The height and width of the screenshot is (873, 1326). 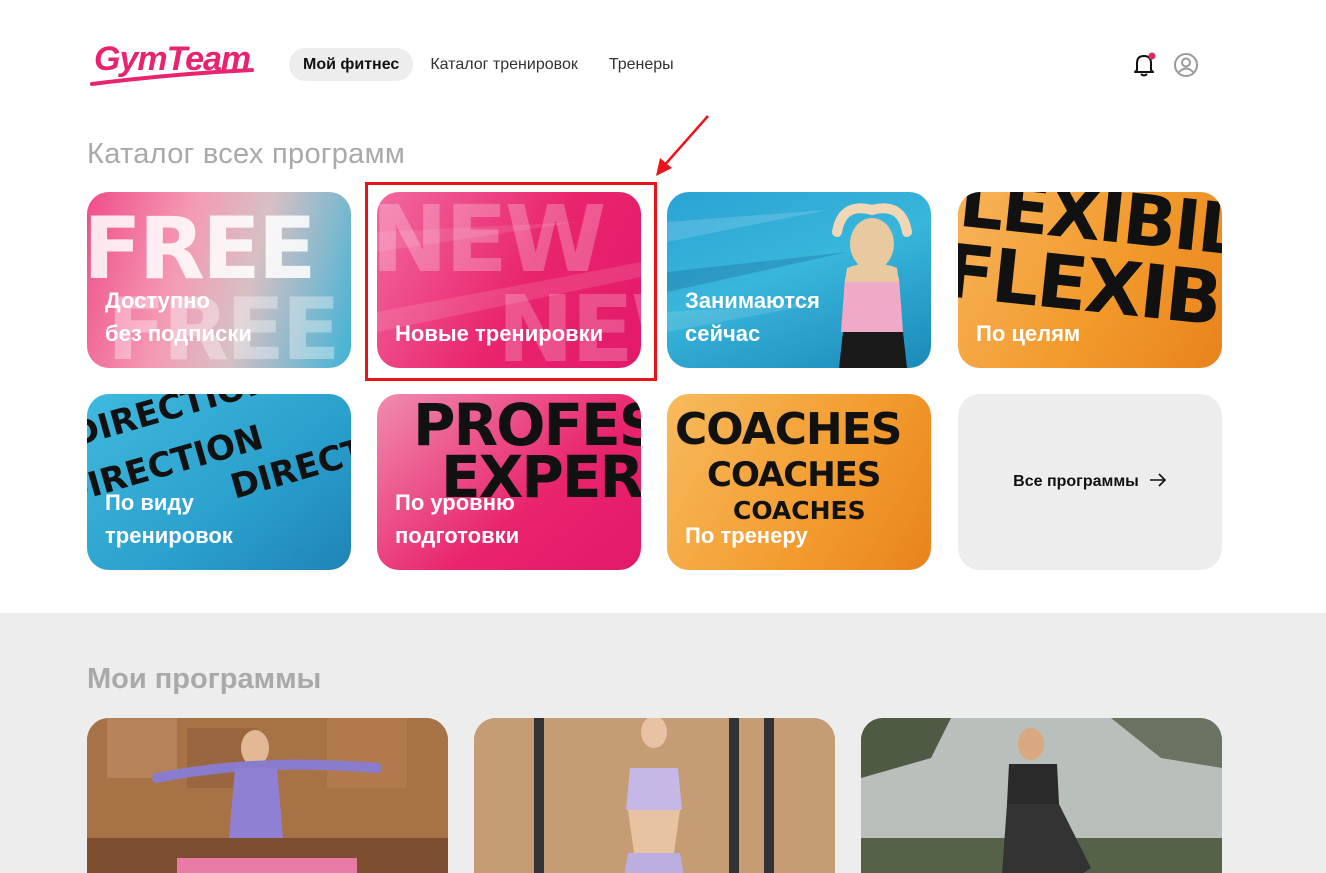 I want to click on main-nav: Мой фитнес Каталог тренировок Тренеры, so click(x=490, y=64).